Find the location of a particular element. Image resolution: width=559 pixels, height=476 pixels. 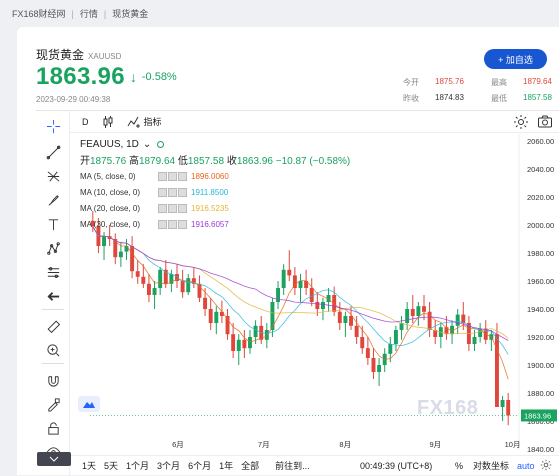

ma-row: MA (10, close, 0) 1911.8500 is located at coordinates (215, 192).